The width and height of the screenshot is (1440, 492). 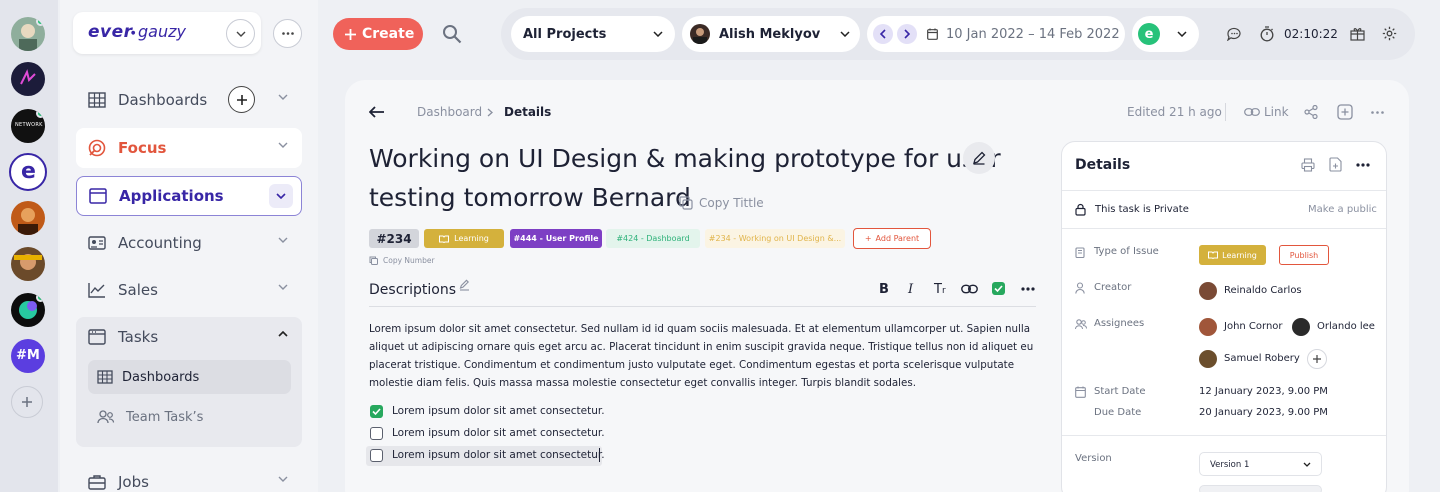 What do you see at coordinates (240, 33) in the screenshot?
I see `org-dropdown-button` at bounding box center [240, 33].